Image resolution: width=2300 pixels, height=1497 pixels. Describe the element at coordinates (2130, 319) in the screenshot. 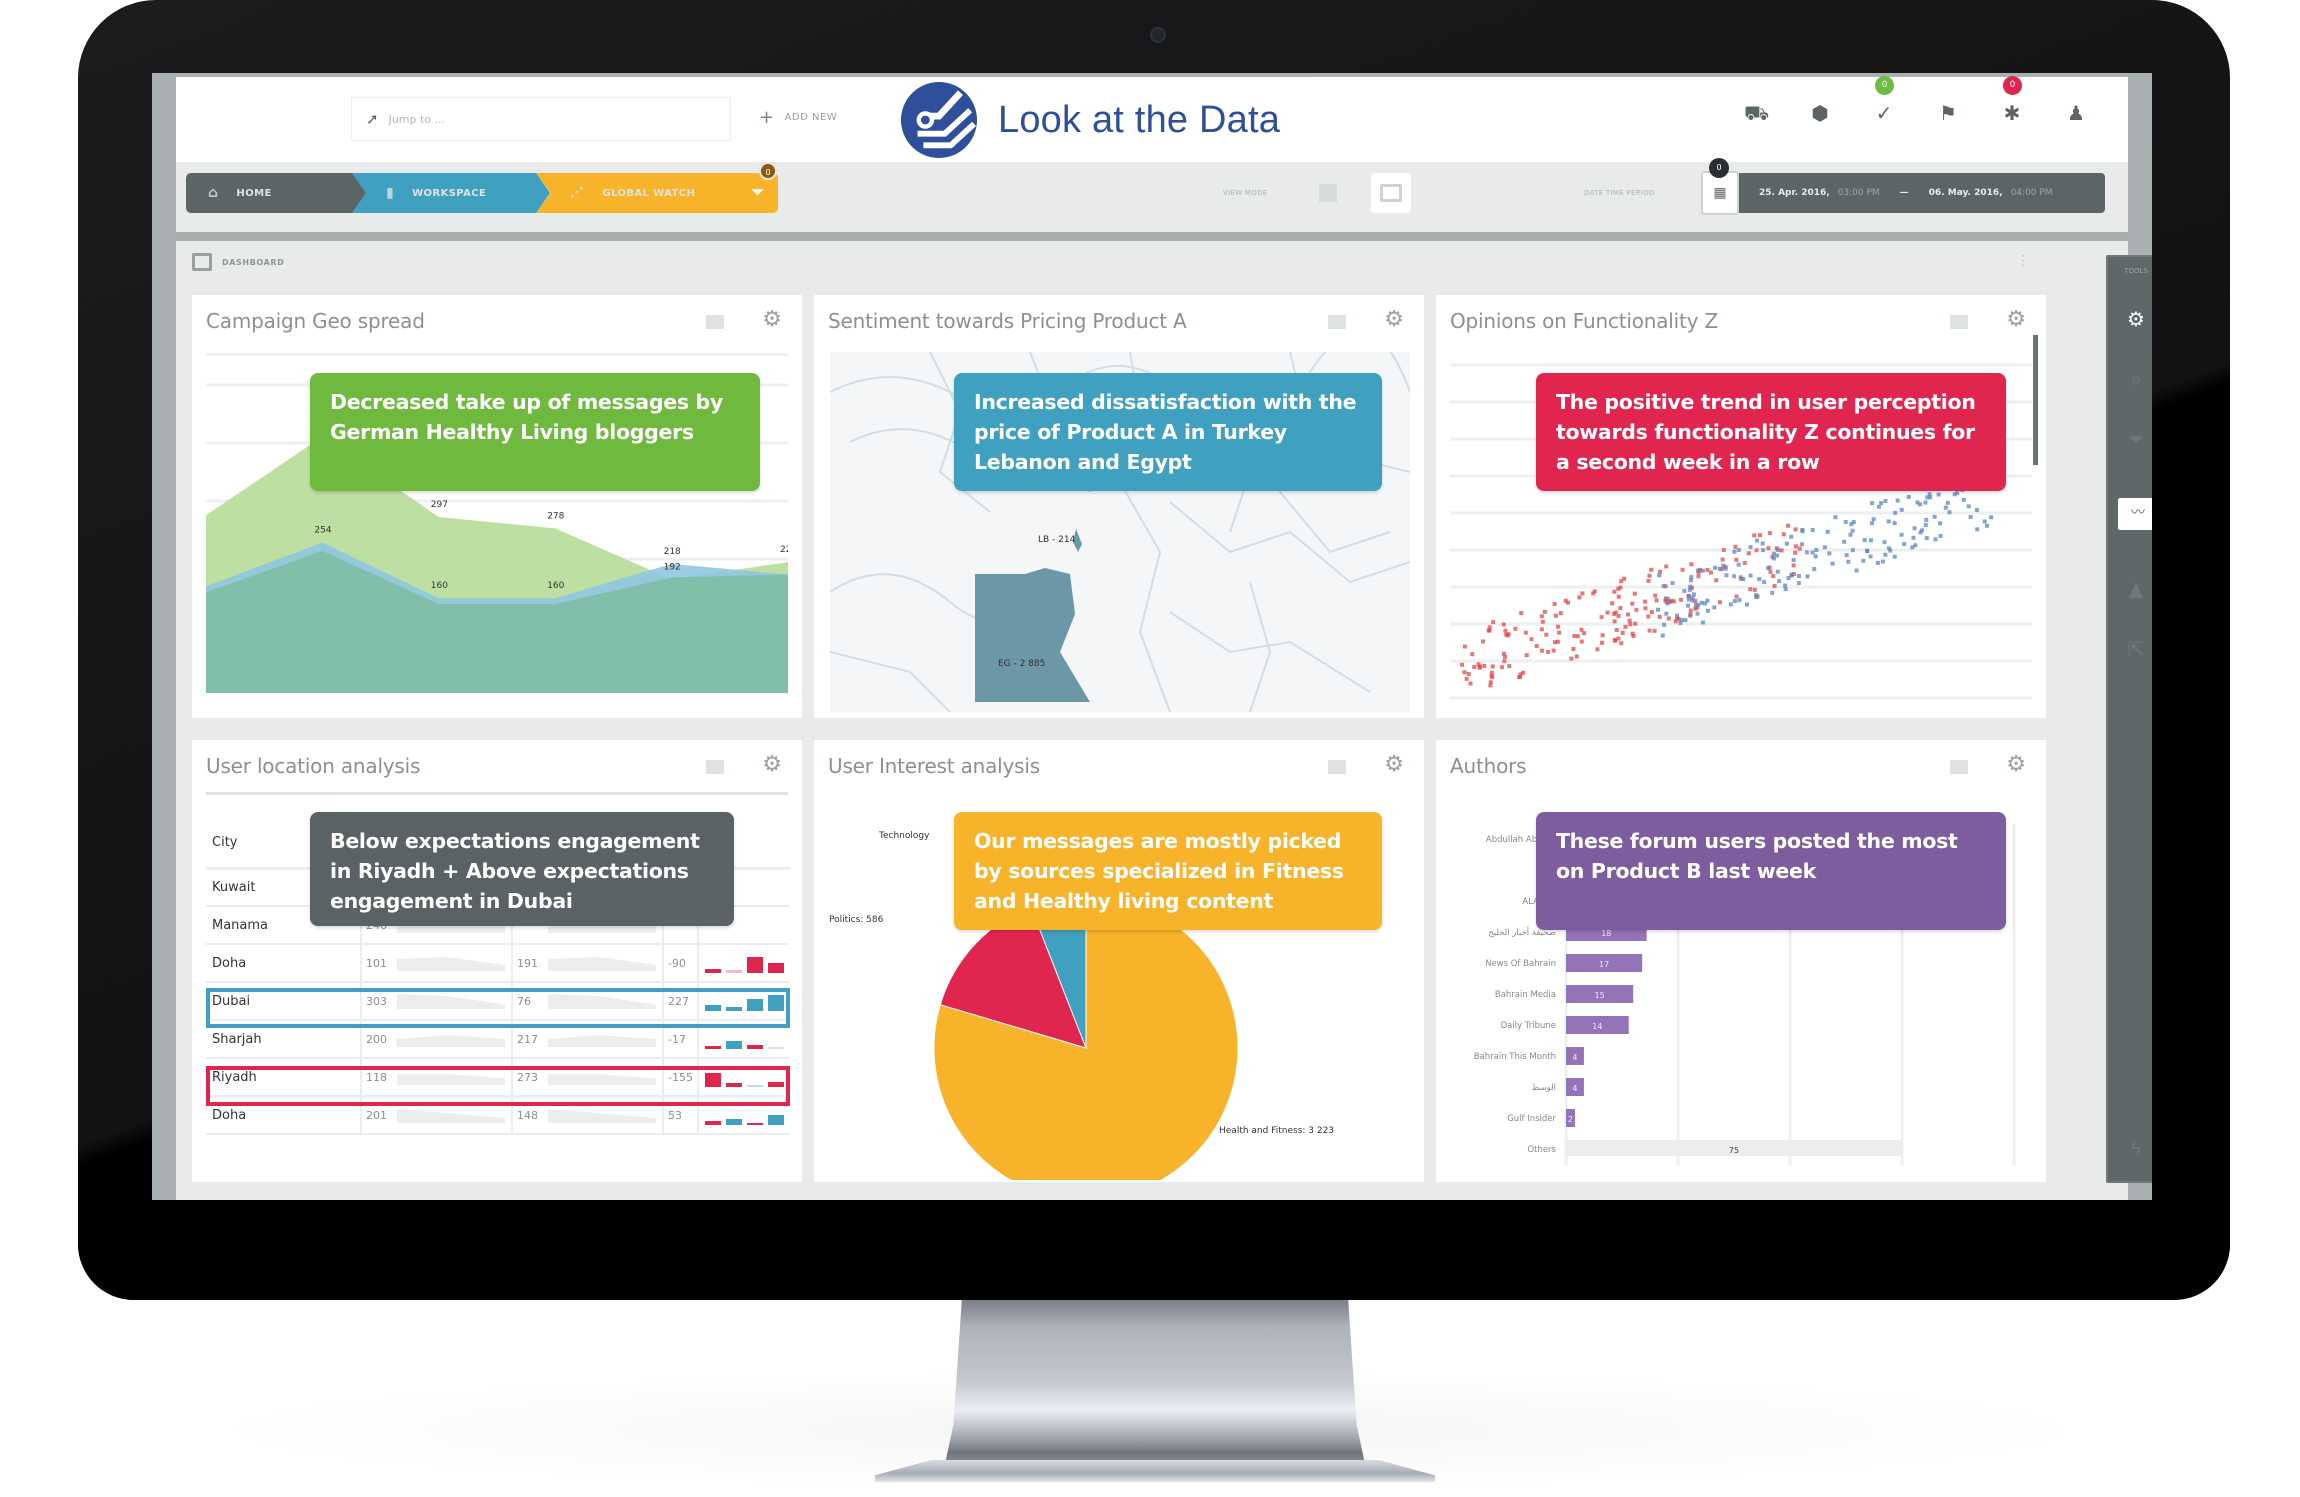

I see `settings-icon: ⚙` at that location.